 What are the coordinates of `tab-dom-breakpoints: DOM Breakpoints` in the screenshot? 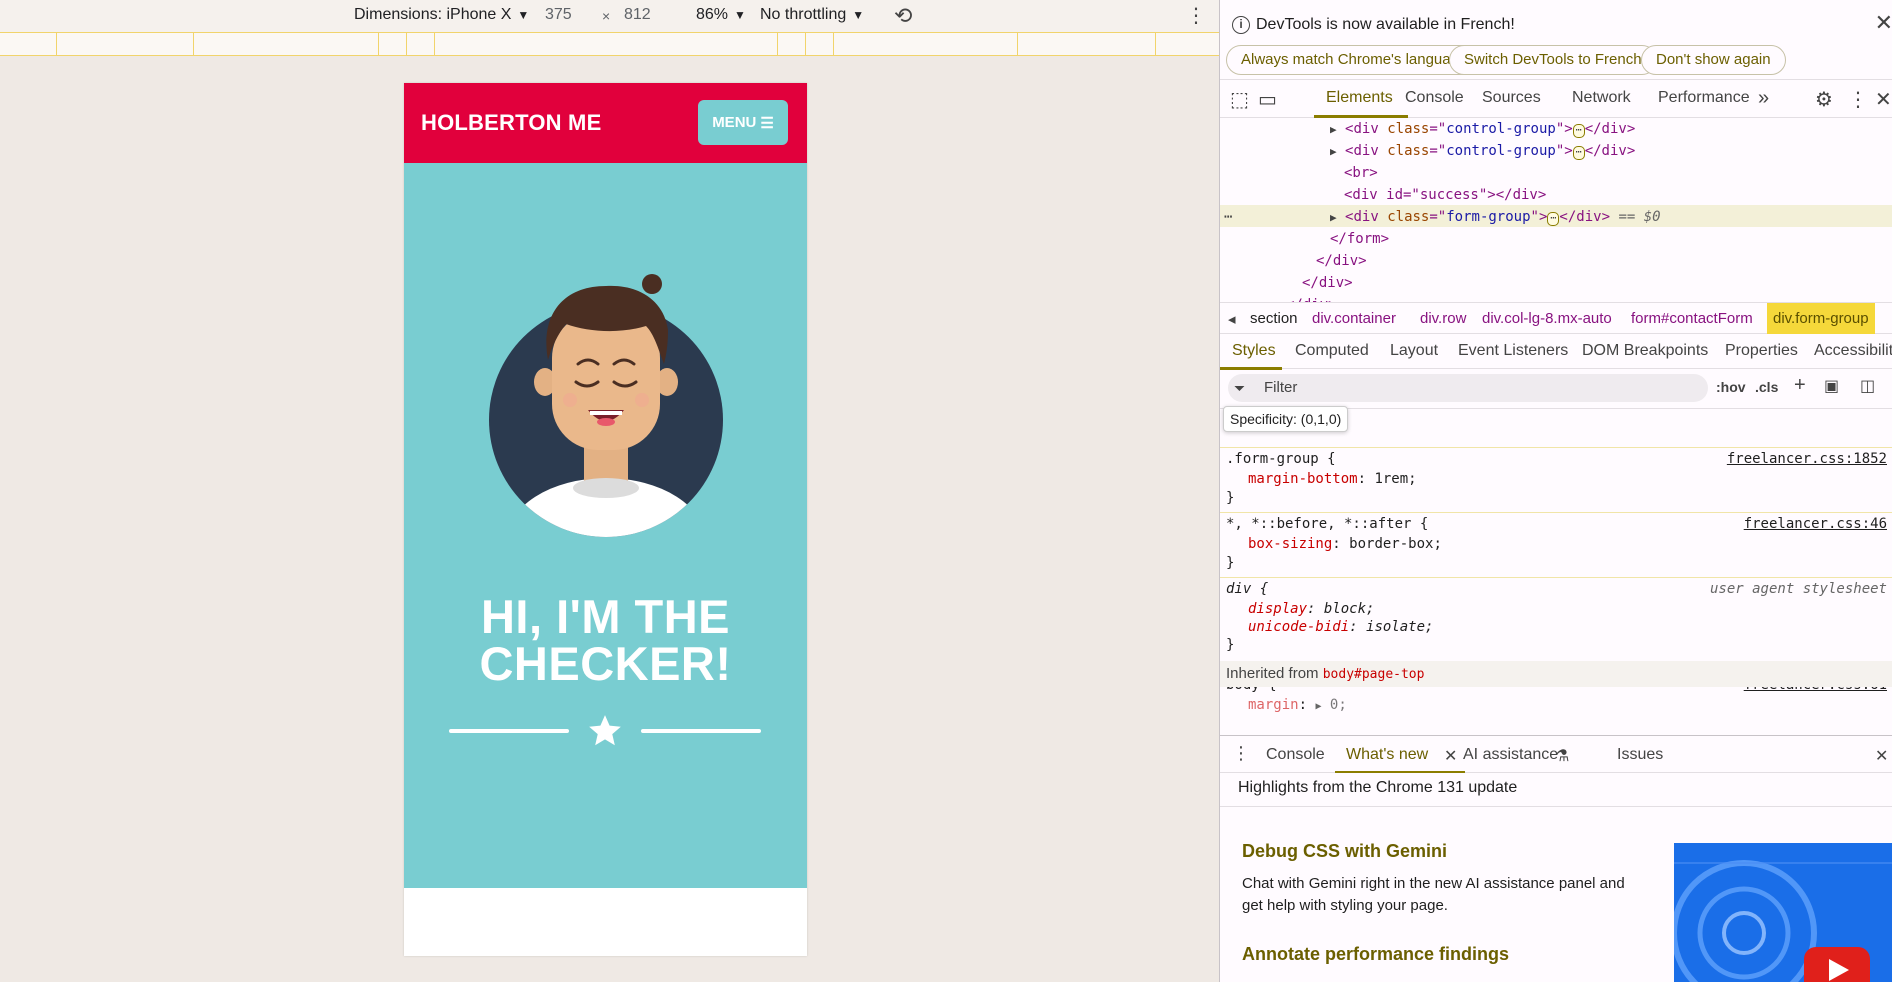 It's located at (1645, 351).